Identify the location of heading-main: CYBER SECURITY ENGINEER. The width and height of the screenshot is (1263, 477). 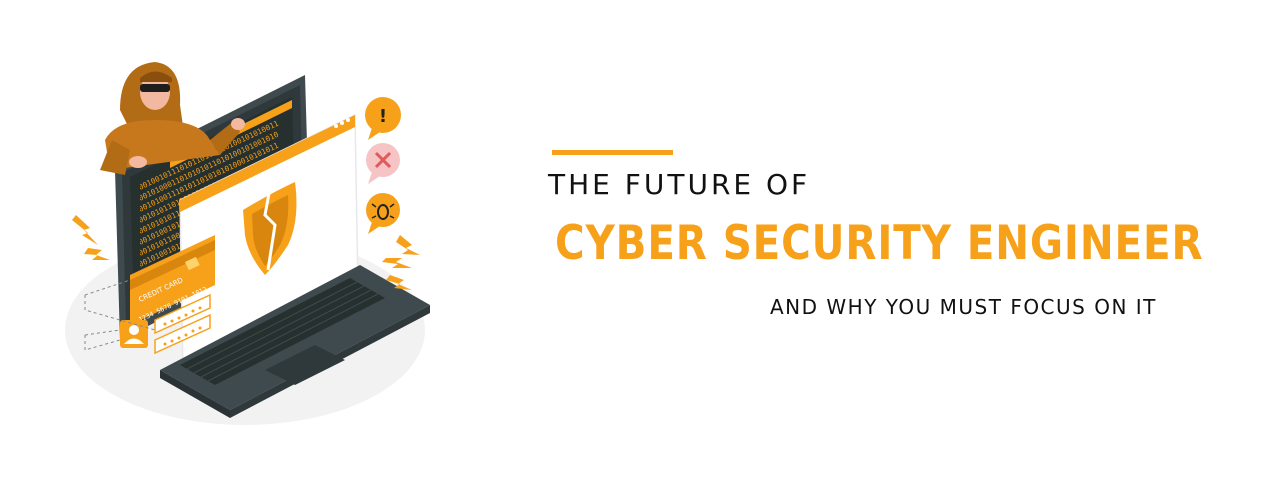
(879, 243).